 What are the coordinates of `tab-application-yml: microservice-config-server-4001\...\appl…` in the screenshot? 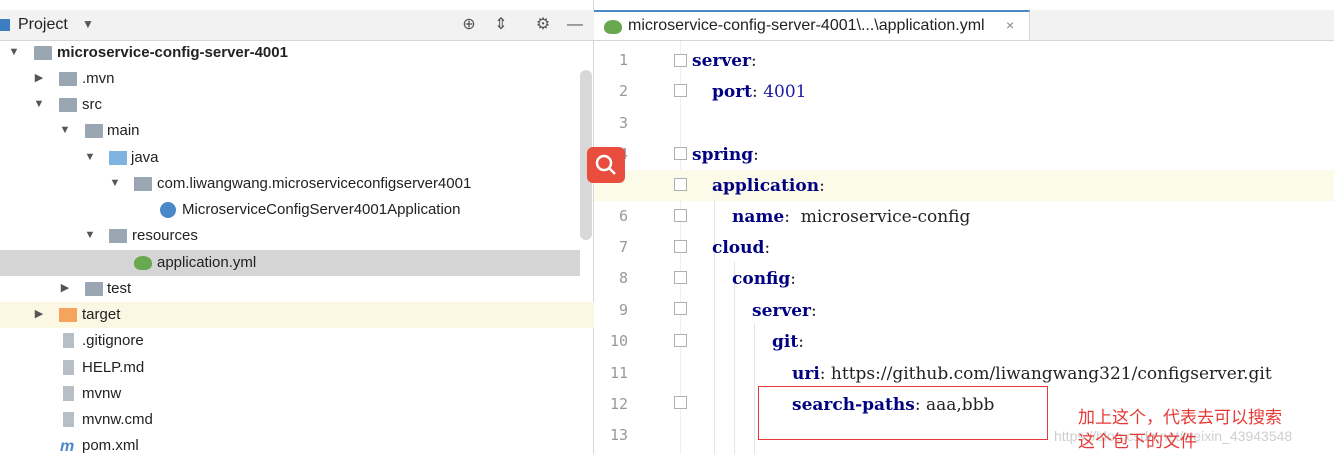 It's located at (812, 25).